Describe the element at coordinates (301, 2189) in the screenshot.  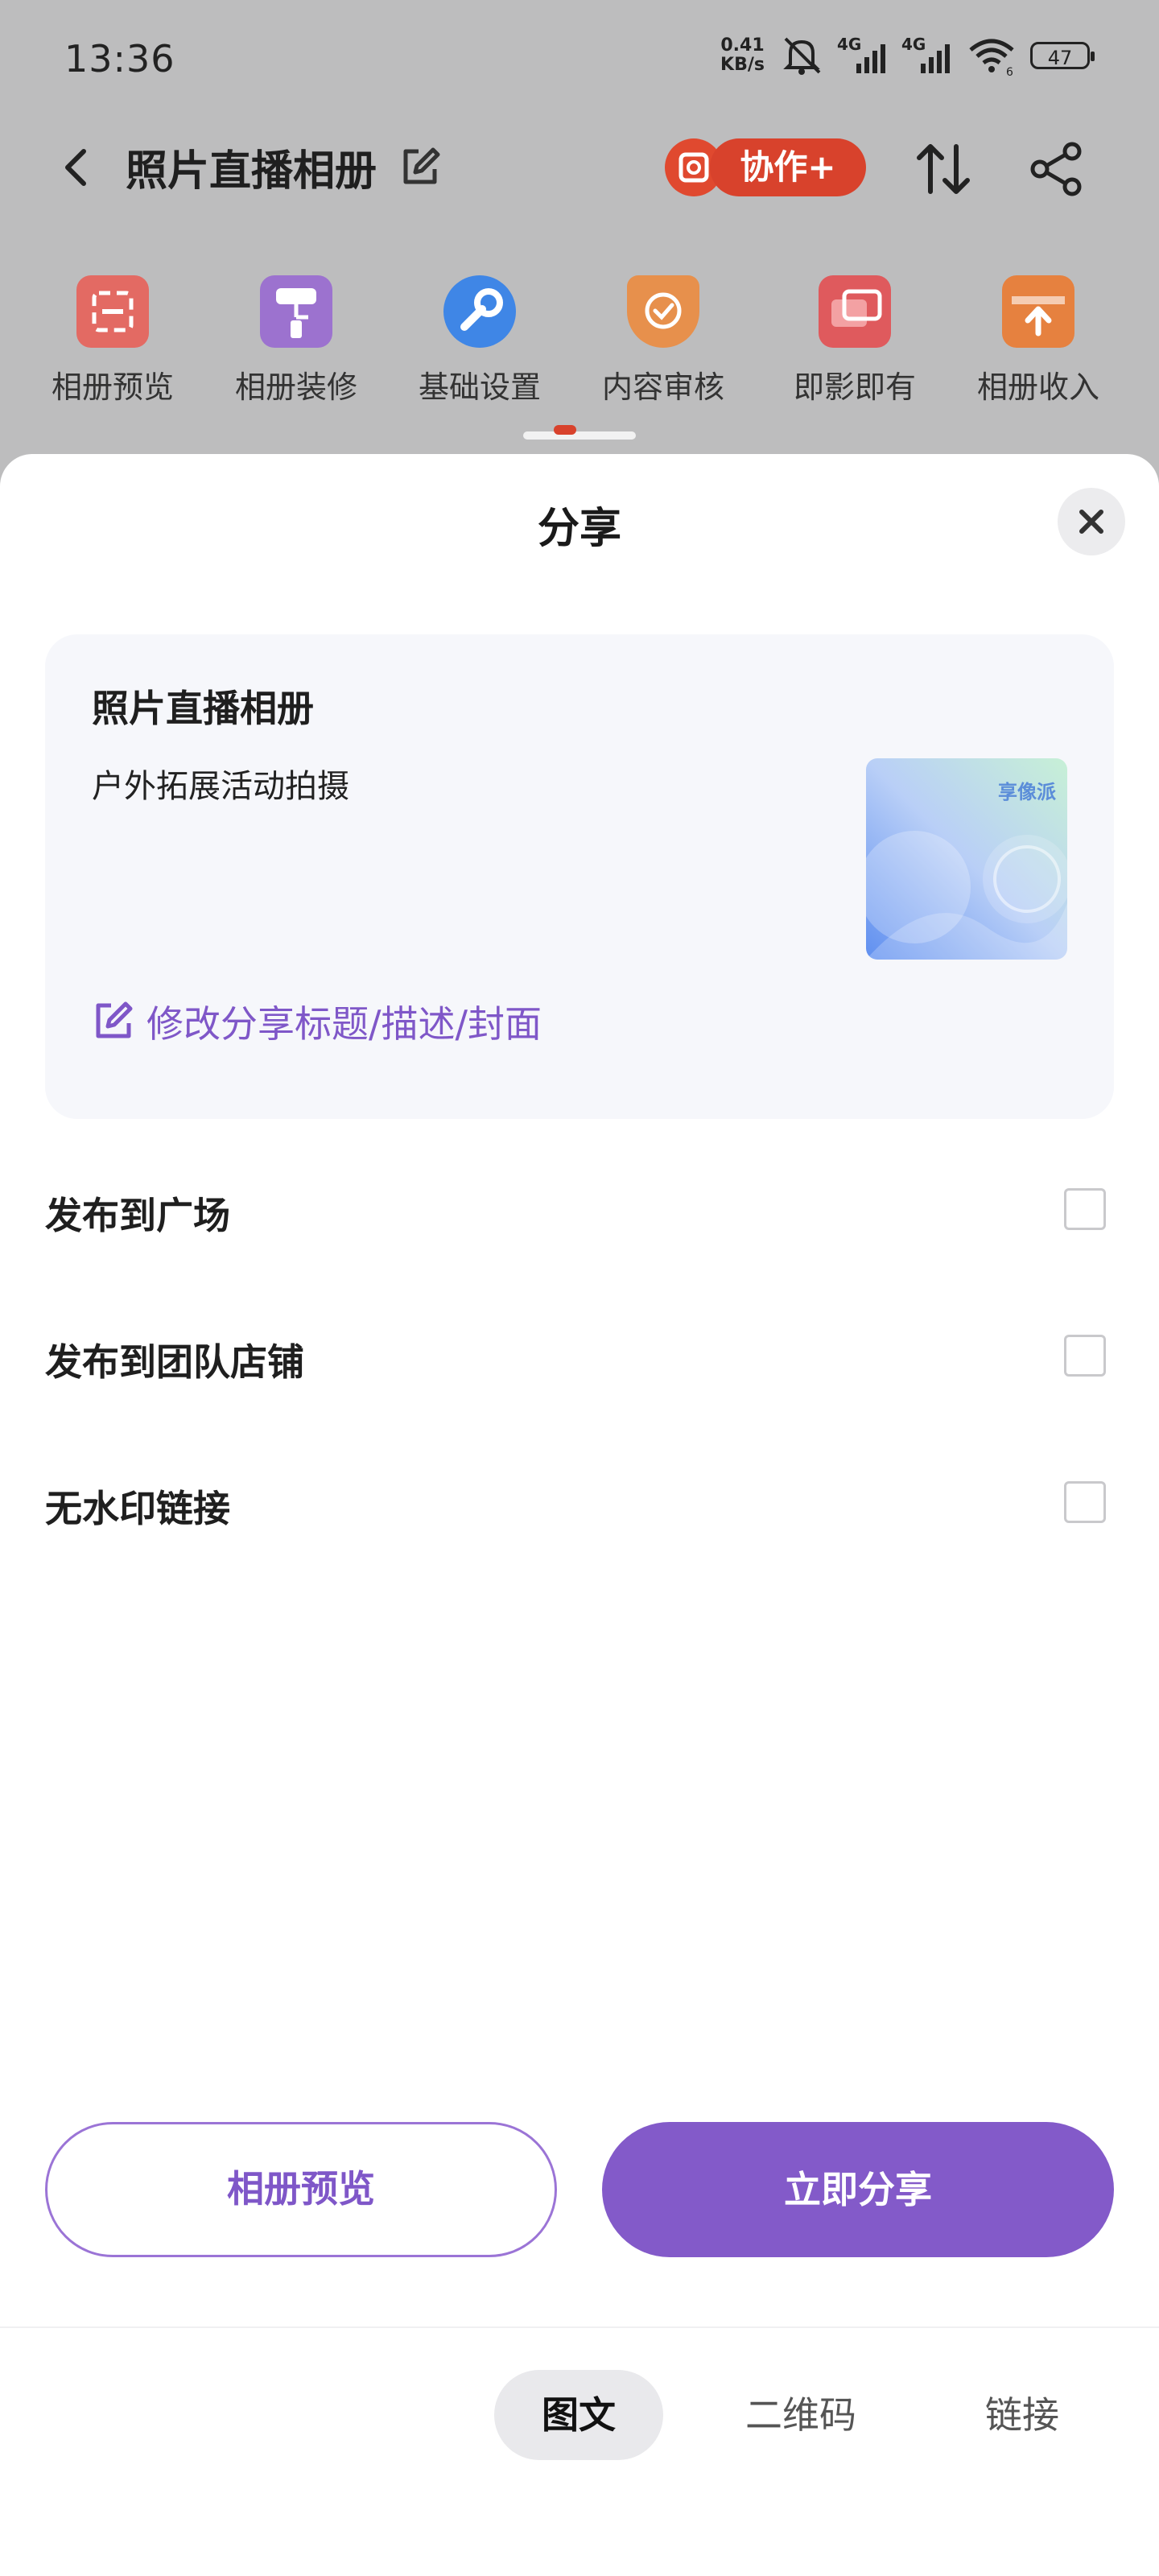
I see `album-preview-button: 相册预览` at that location.